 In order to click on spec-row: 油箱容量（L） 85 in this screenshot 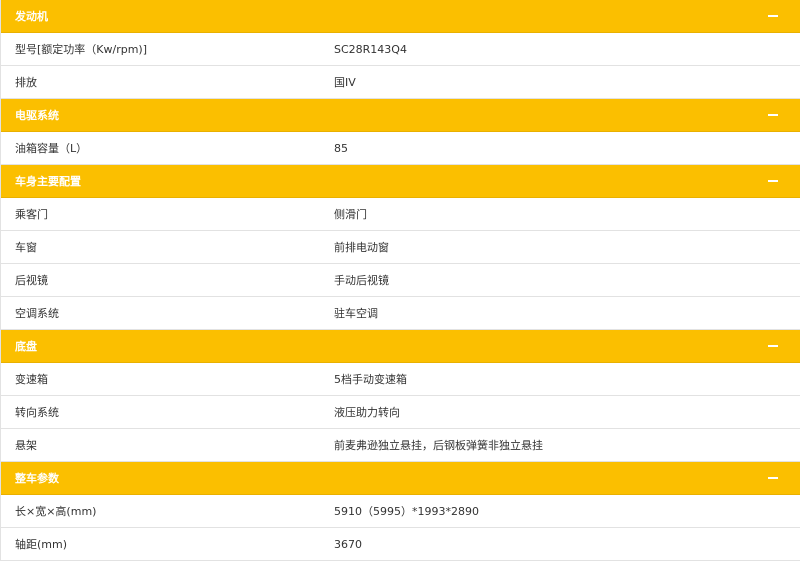, I will do `click(400, 148)`.